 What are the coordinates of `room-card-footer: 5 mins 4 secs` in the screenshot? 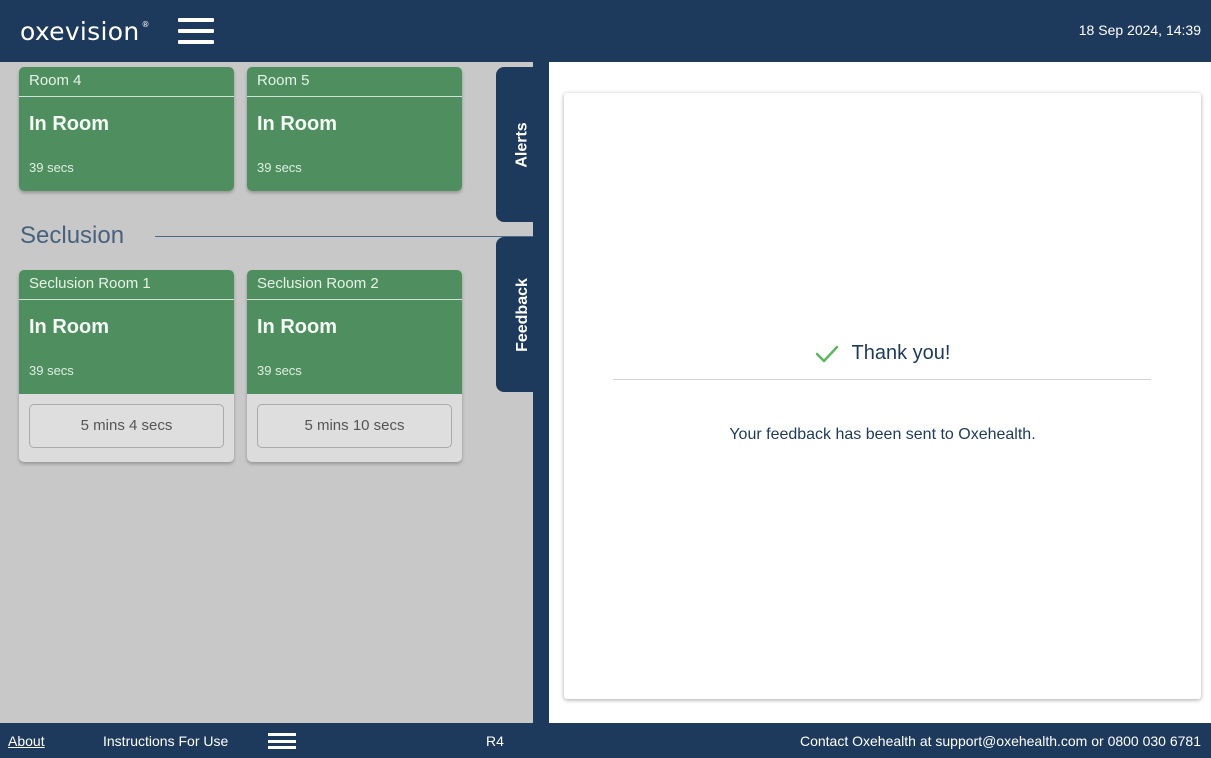 It's located at (126, 428).